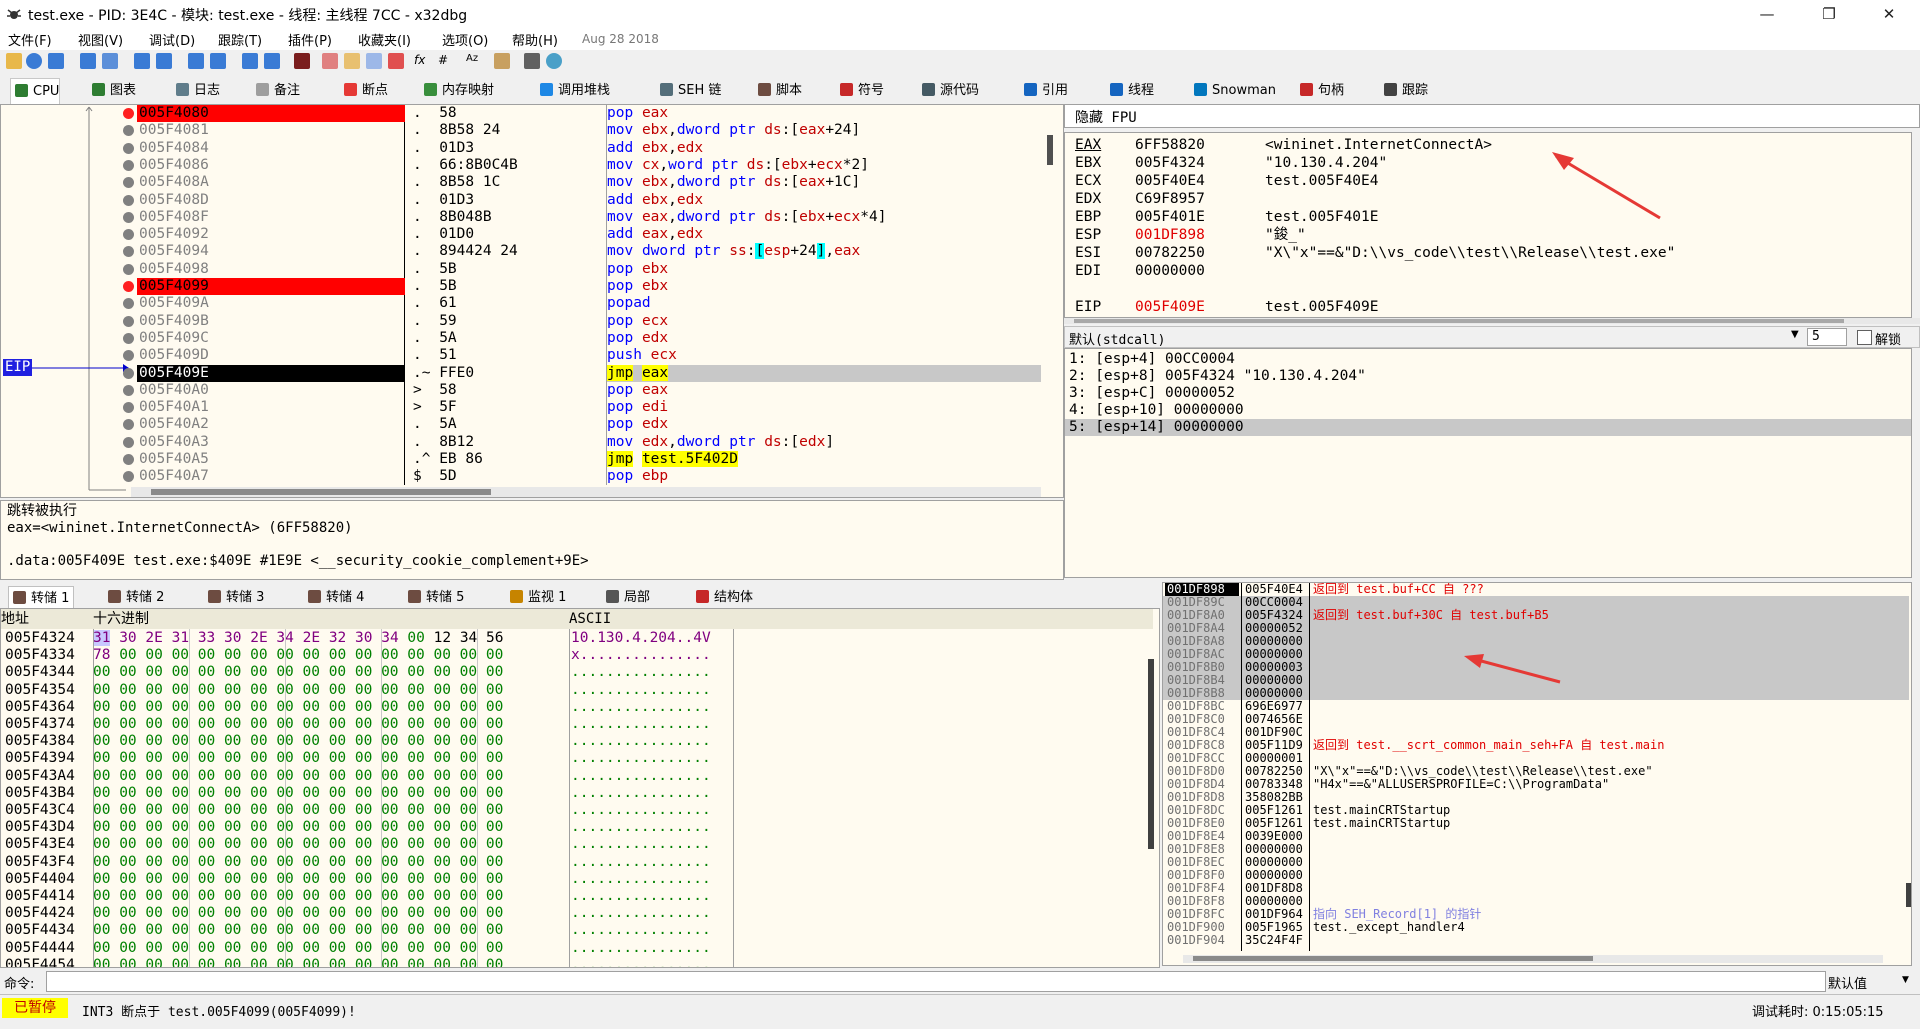 This screenshot has width=1920, height=1029. I want to click on minimize-button: —, so click(1767, 14).